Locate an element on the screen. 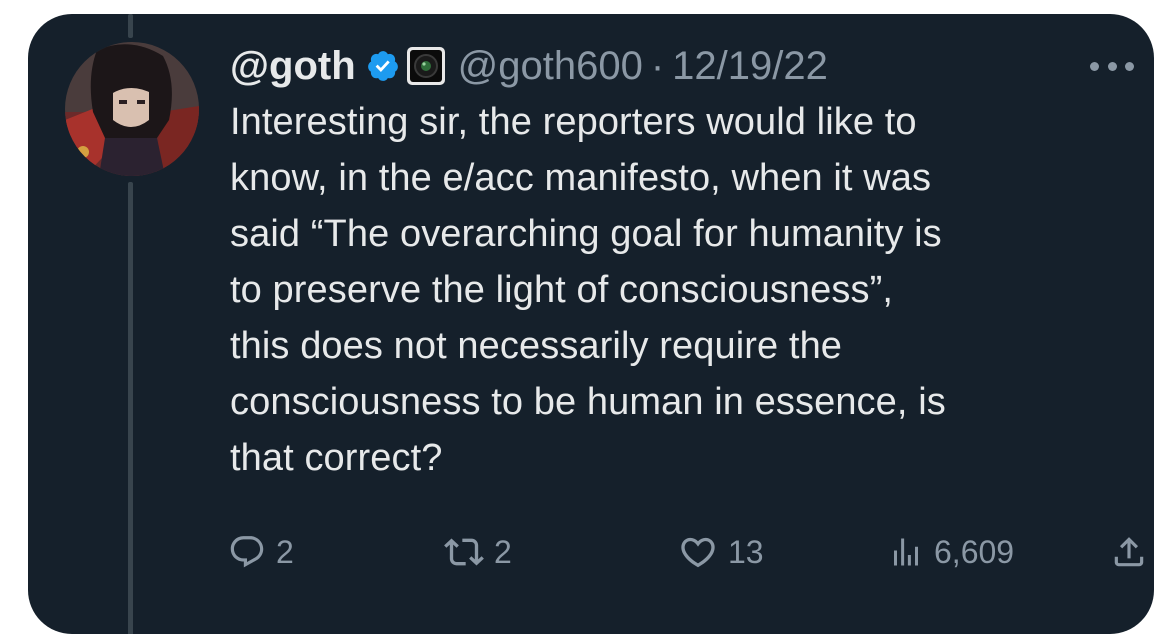 The height and width of the screenshot is (634, 1170). more-options-icon is located at coordinates (1112, 66).